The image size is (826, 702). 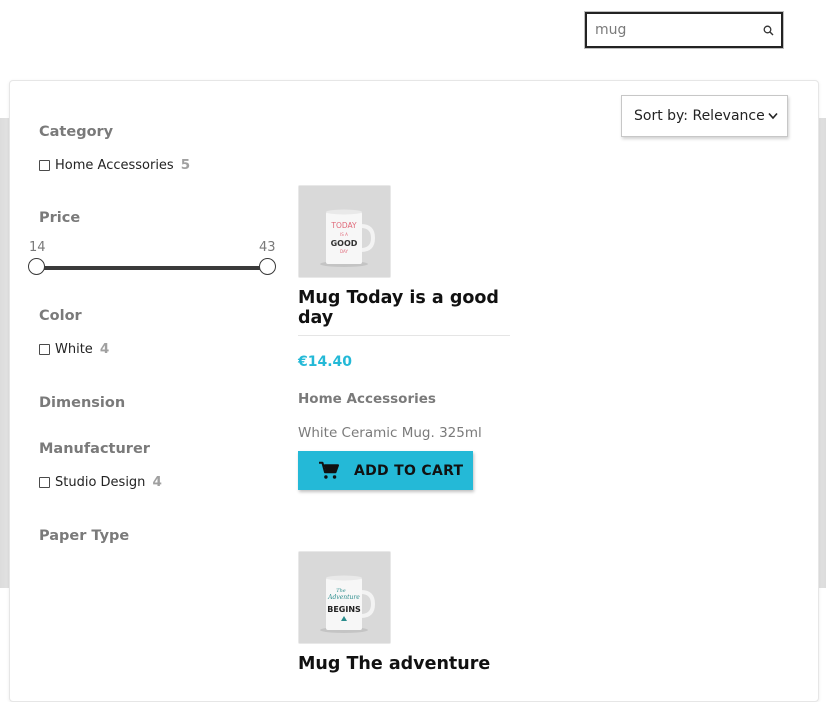 What do you see at coordinates (267, 266) in the screenshot?
I see `price-slider-max-handle` at bounding box center [267, 266].